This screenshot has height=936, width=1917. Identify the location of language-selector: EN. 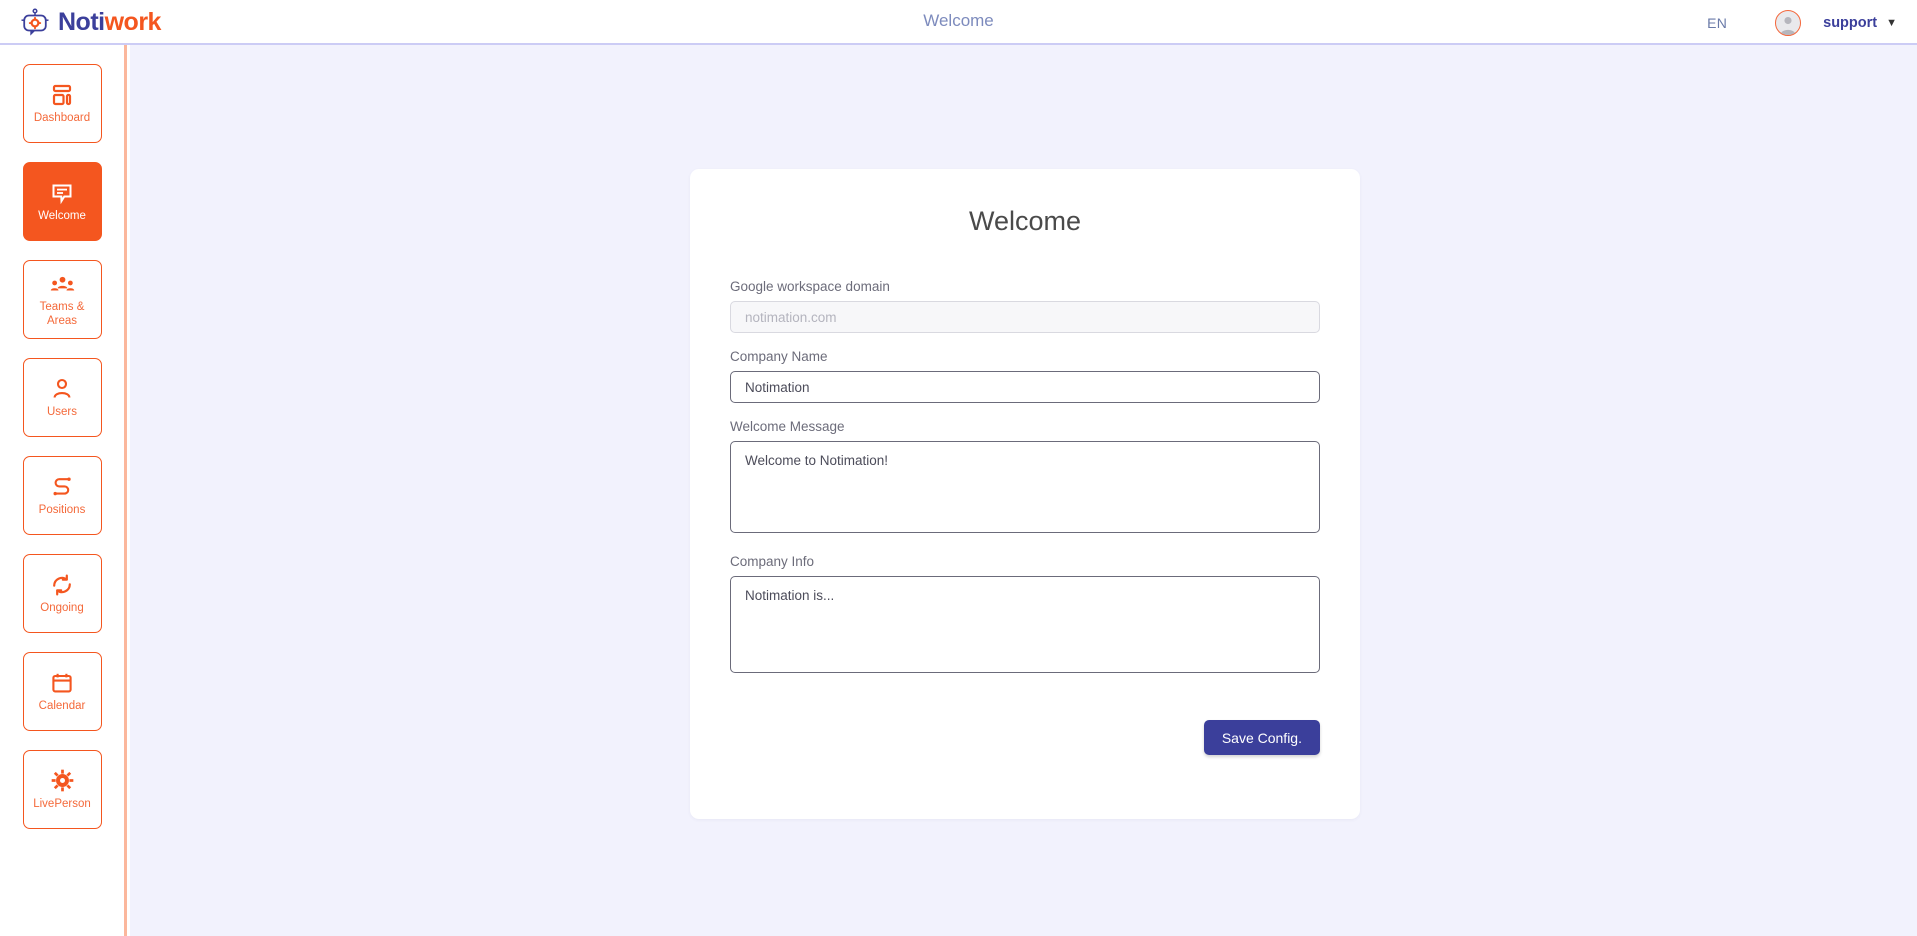
(1717, 23).